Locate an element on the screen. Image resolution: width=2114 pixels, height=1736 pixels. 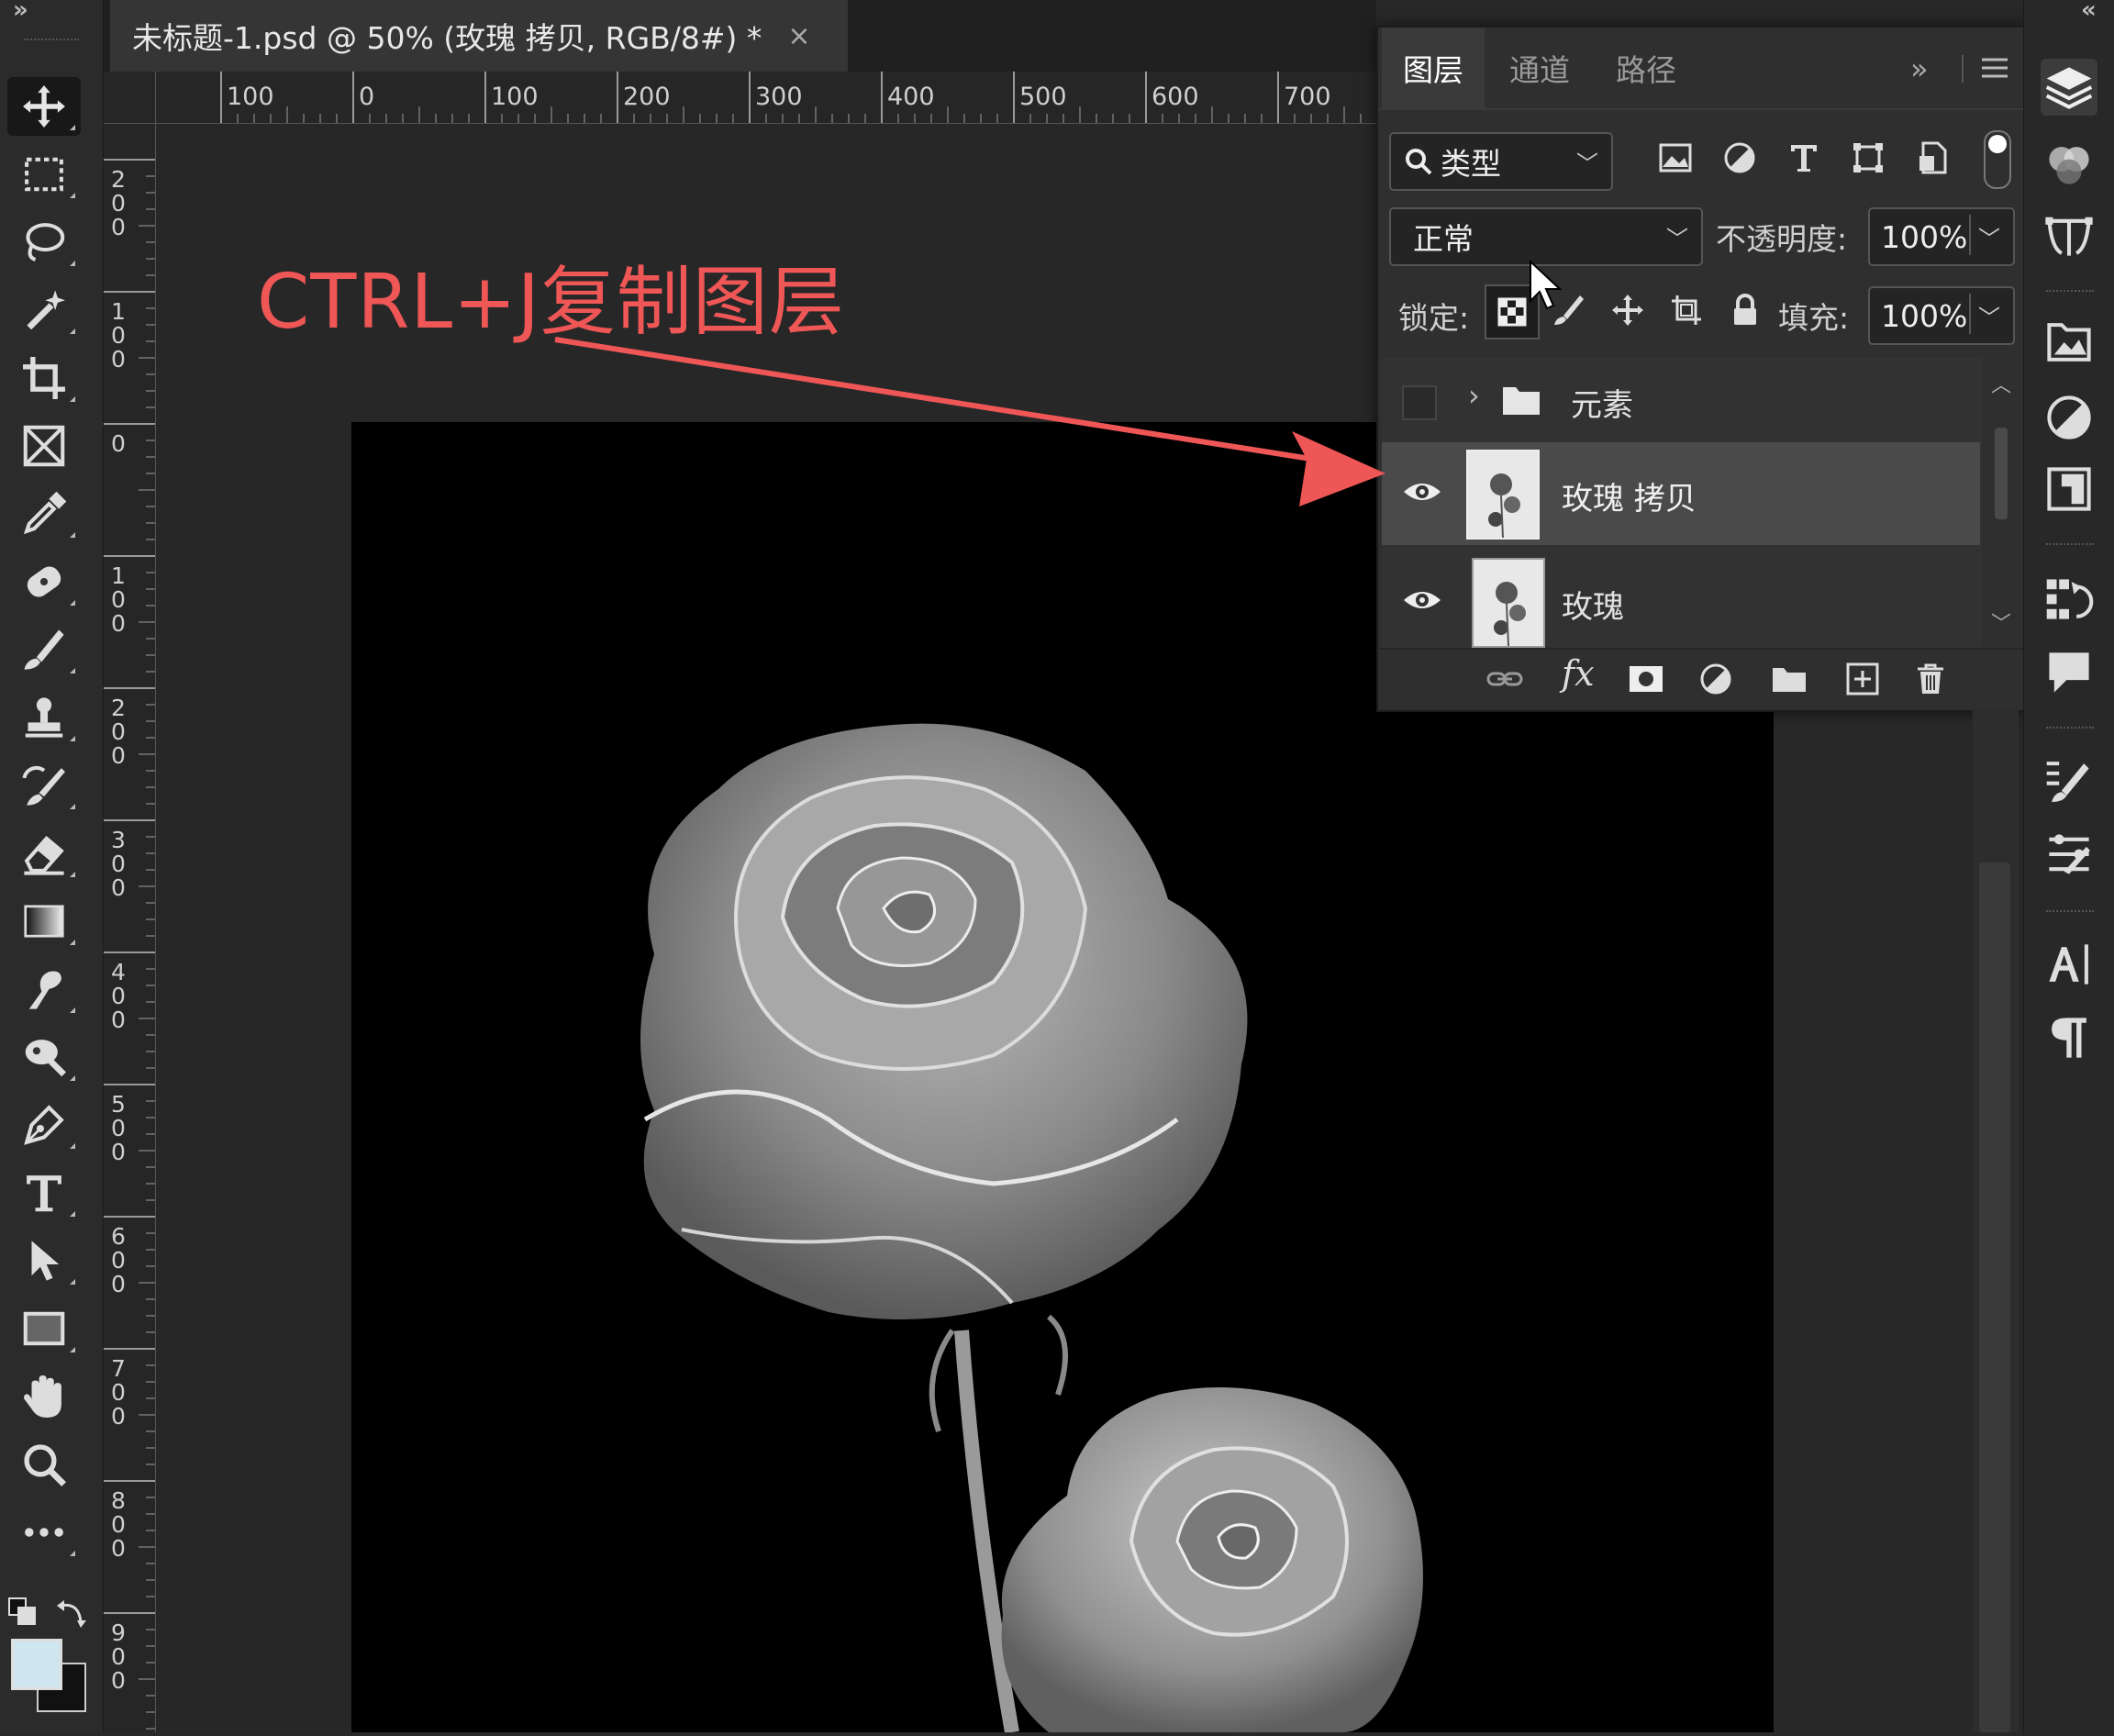
link-layers-icon is located at coordinates (1505, 679).